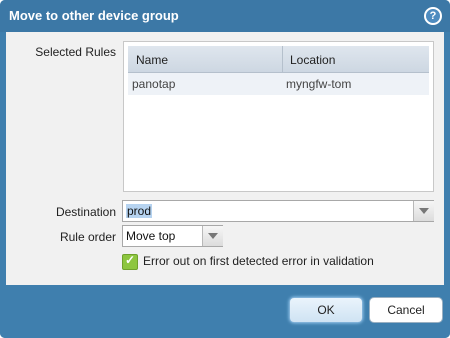 The image size is (450, 338). What do you see at coordinates (75, 52) in the screenshot?
I see `selected-rules-label: Selected Rules` at bounding box center [75, 52].